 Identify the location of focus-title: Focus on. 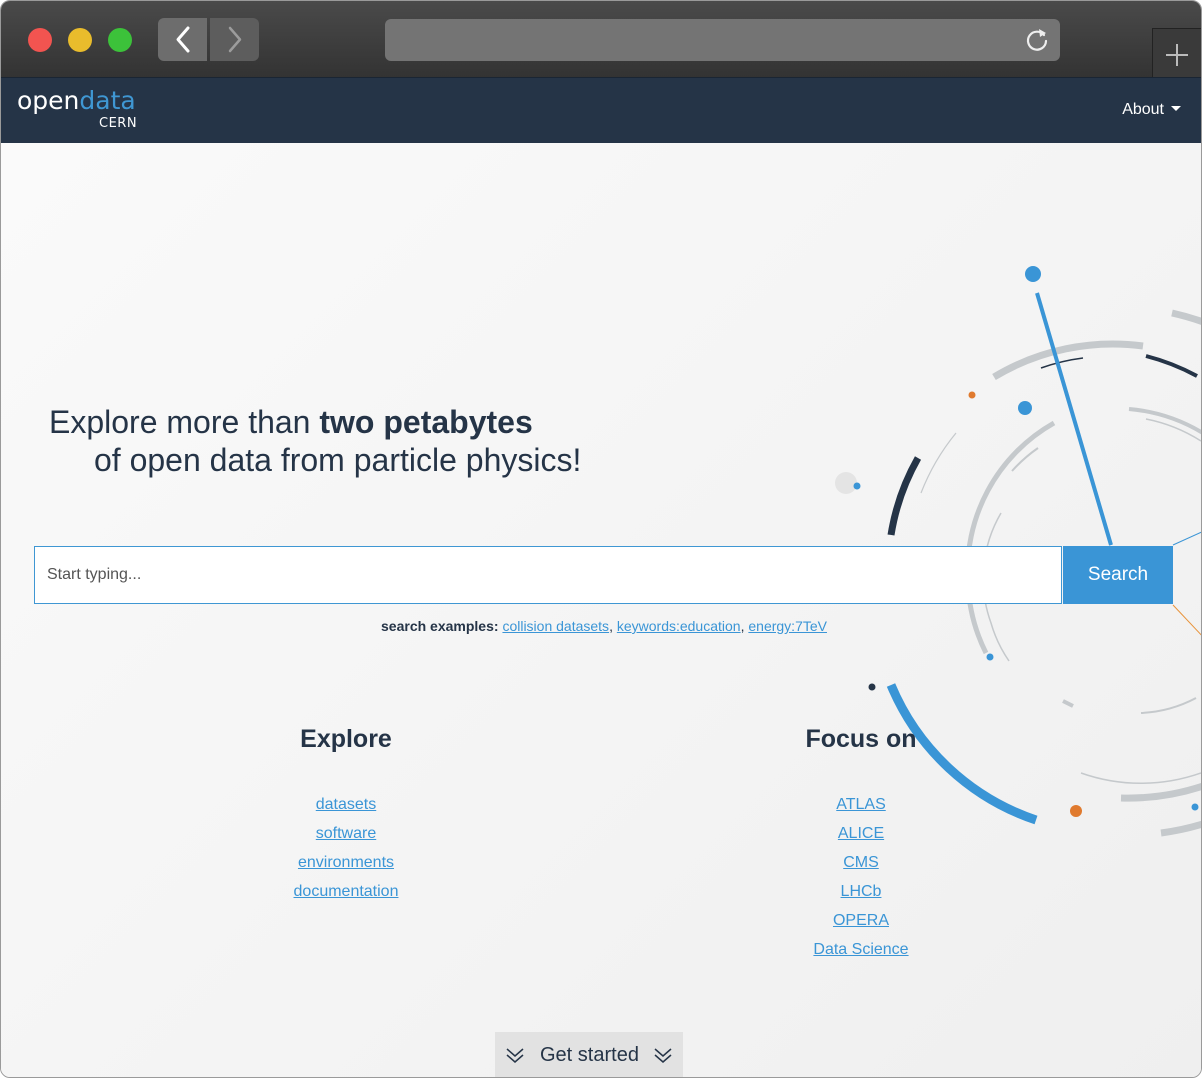
(861, 739).